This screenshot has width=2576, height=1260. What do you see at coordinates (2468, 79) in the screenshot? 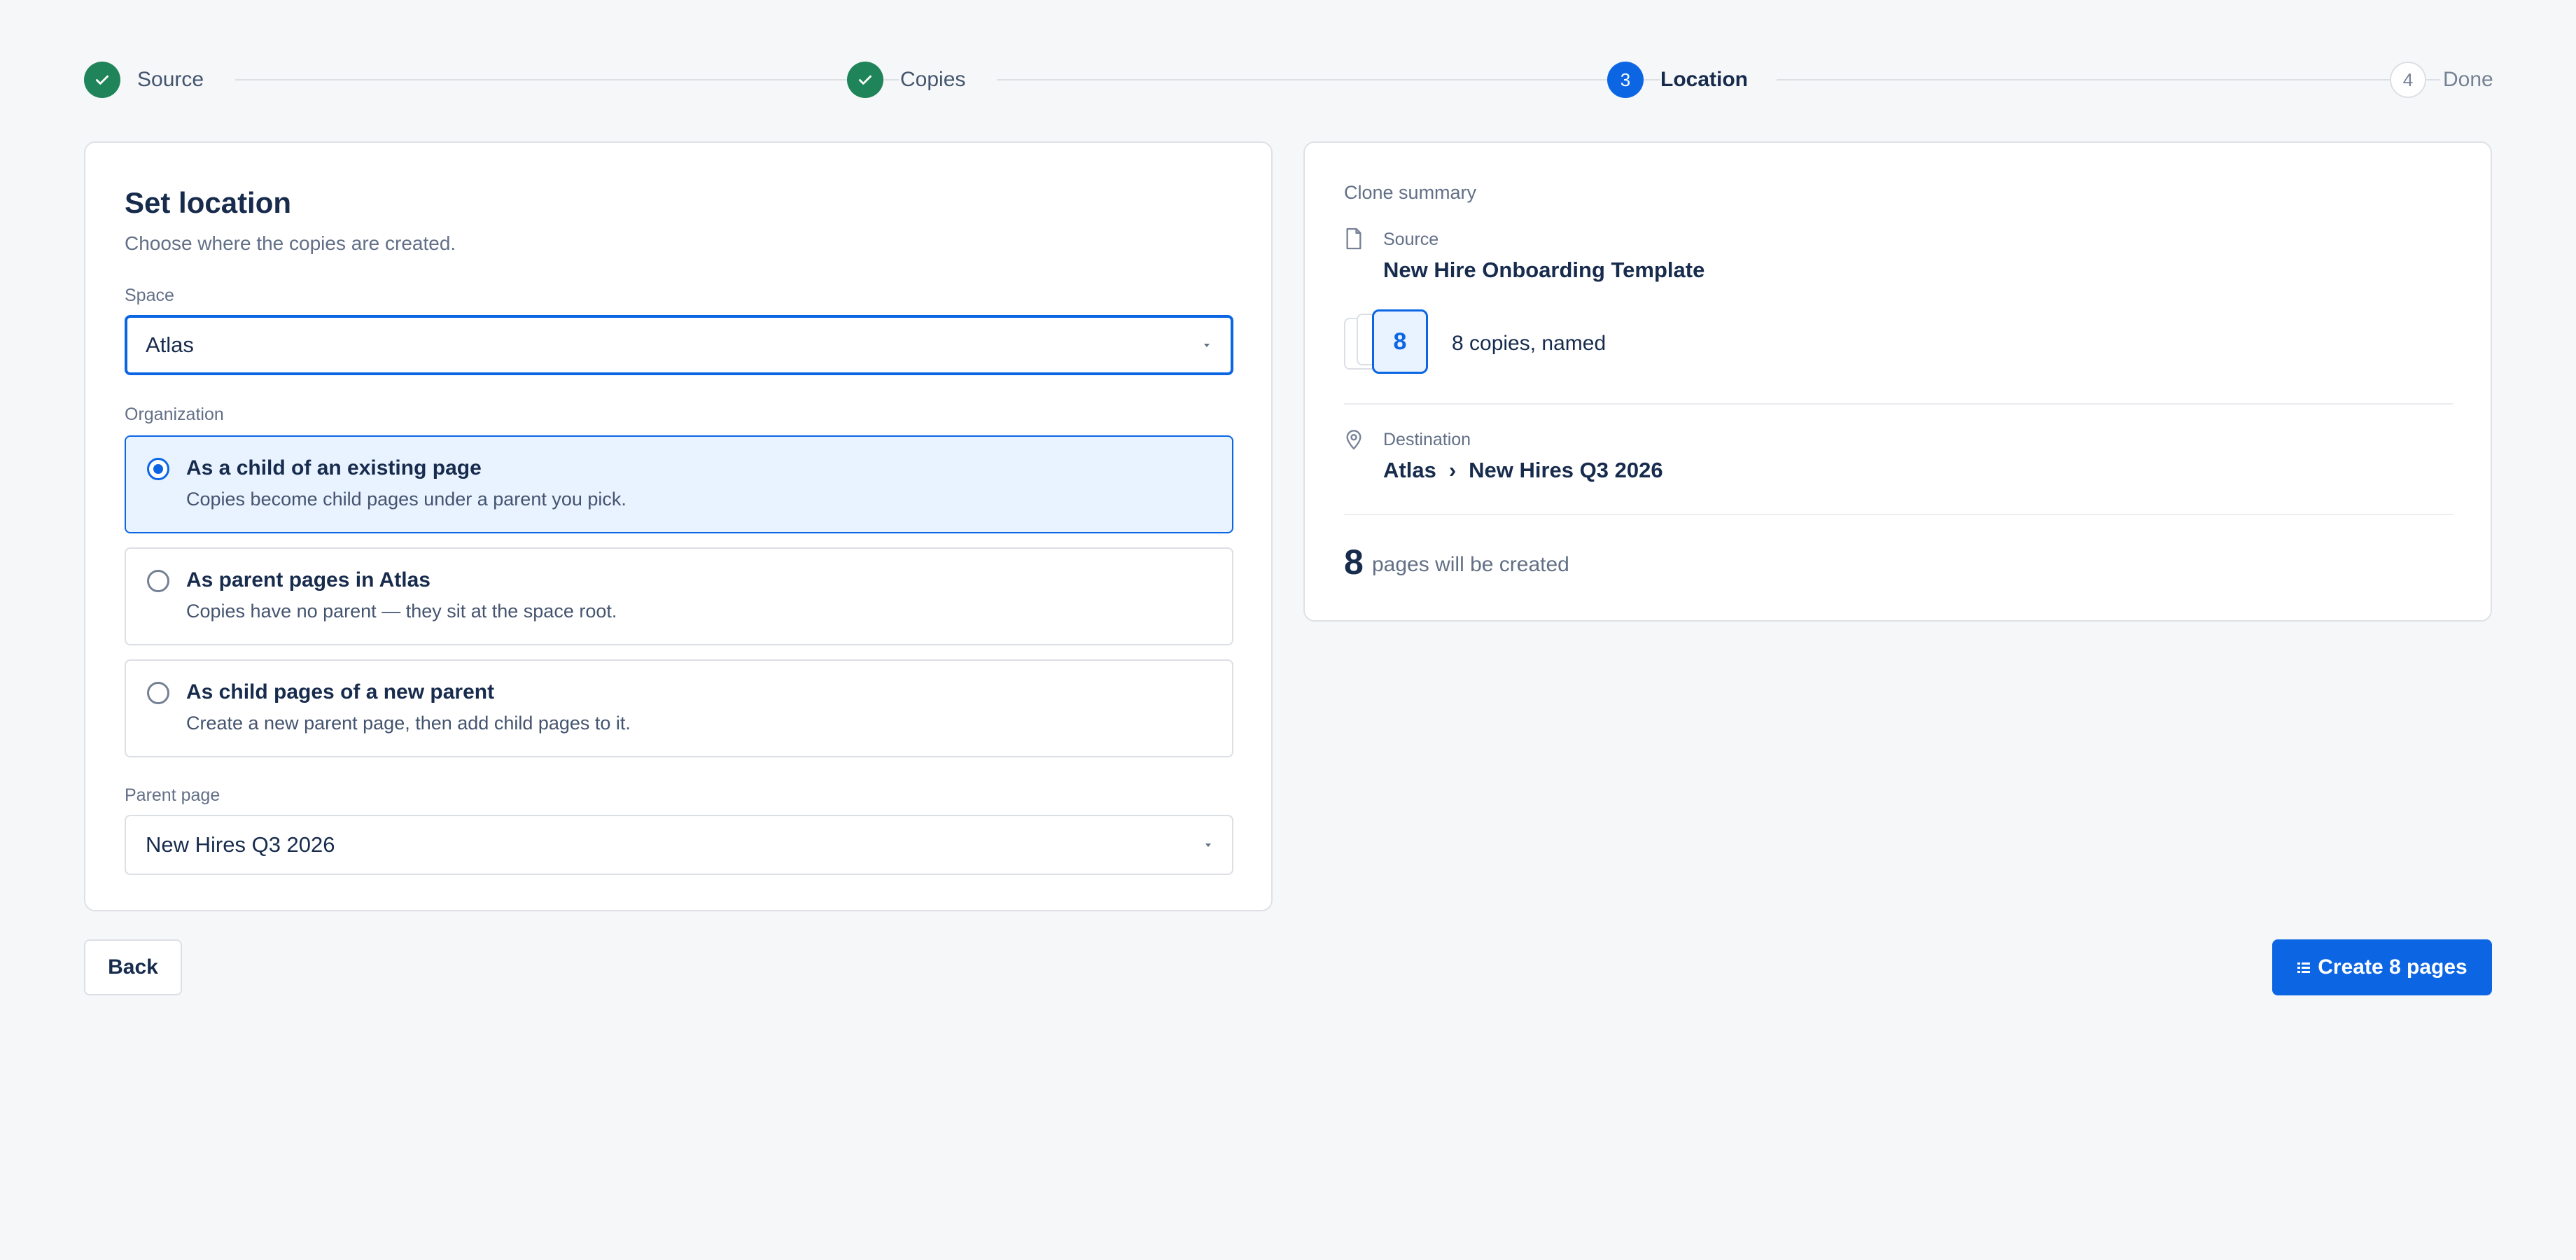
I see `step-label: Done` at bounding box center [2468, 79].